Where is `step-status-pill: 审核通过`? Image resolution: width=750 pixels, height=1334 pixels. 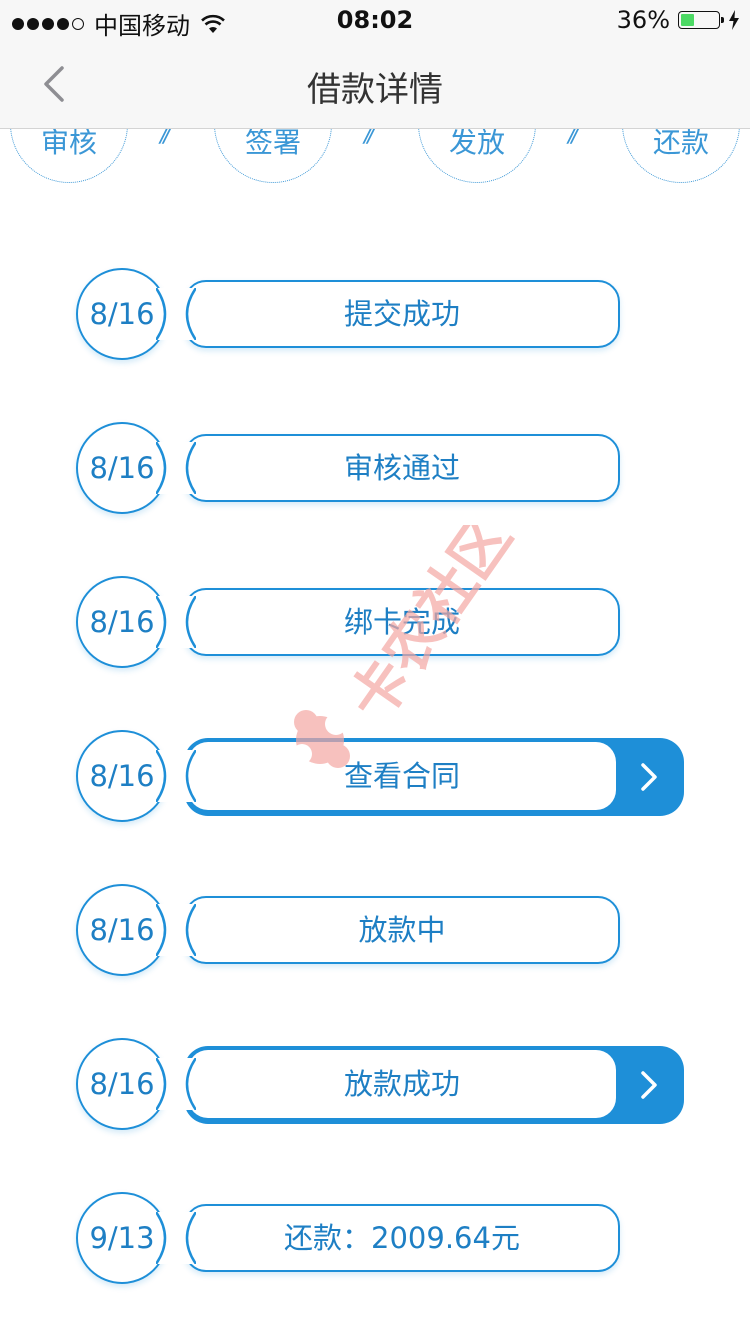 step-status-pill: 审核通过 is located at coordinates (402, 468).